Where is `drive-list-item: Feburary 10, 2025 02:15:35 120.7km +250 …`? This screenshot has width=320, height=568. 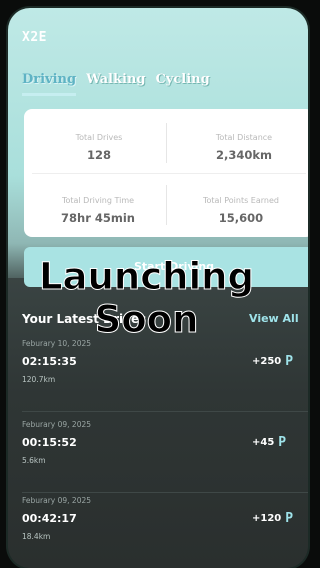 drive-list-item: Feburary 10, 2025 02:15:35 120.7km +250 … is located at coordinates (165, 378).